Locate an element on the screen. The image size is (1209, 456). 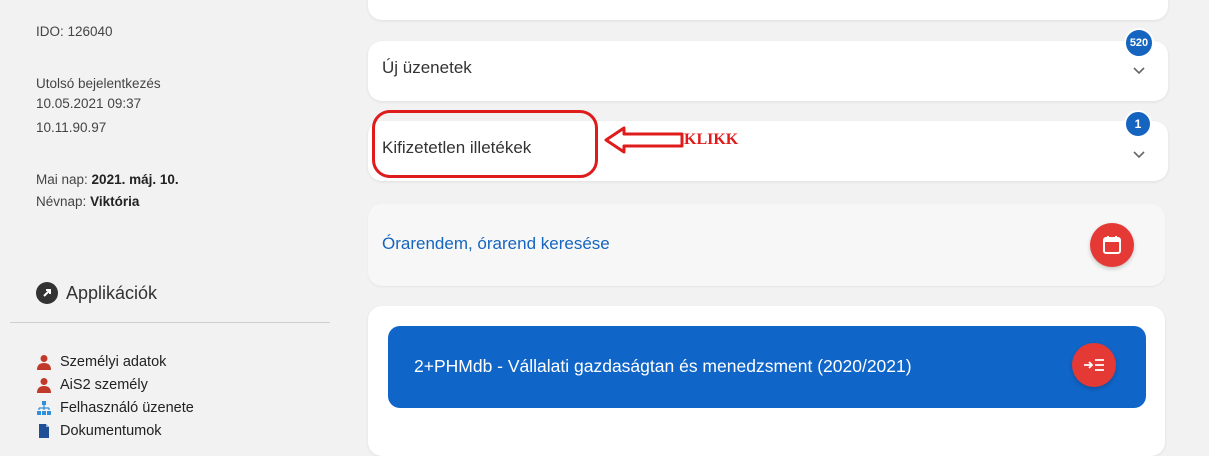
arrow-circle-icon is located at coordinates (47, 293).